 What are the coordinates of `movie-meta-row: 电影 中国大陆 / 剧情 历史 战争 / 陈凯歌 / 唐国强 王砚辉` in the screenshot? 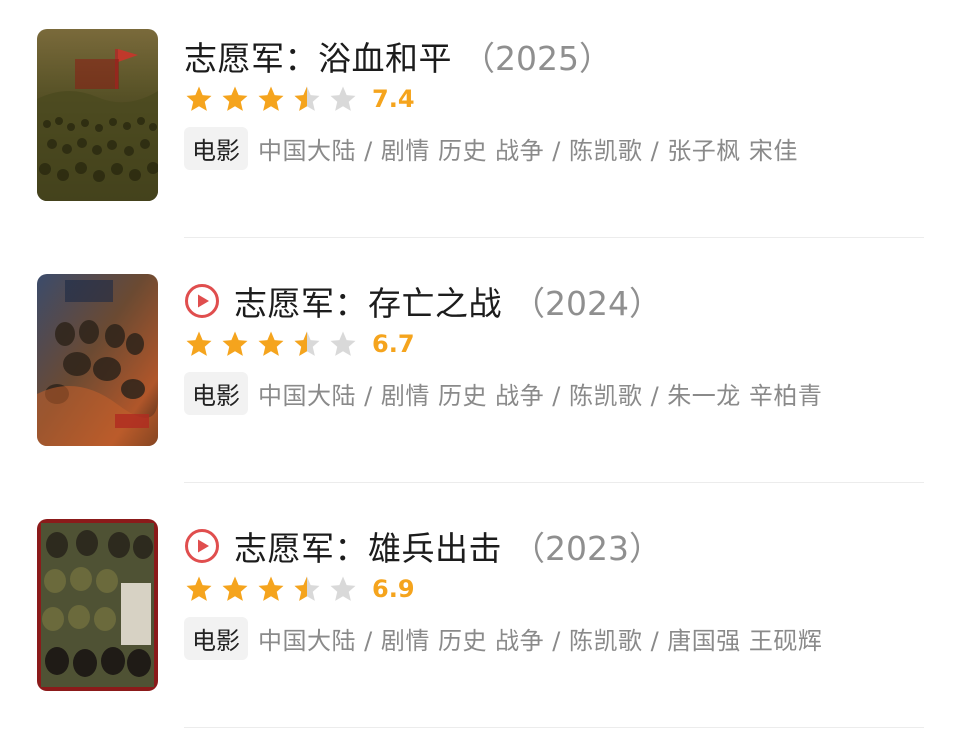 It's located at (503, 638).